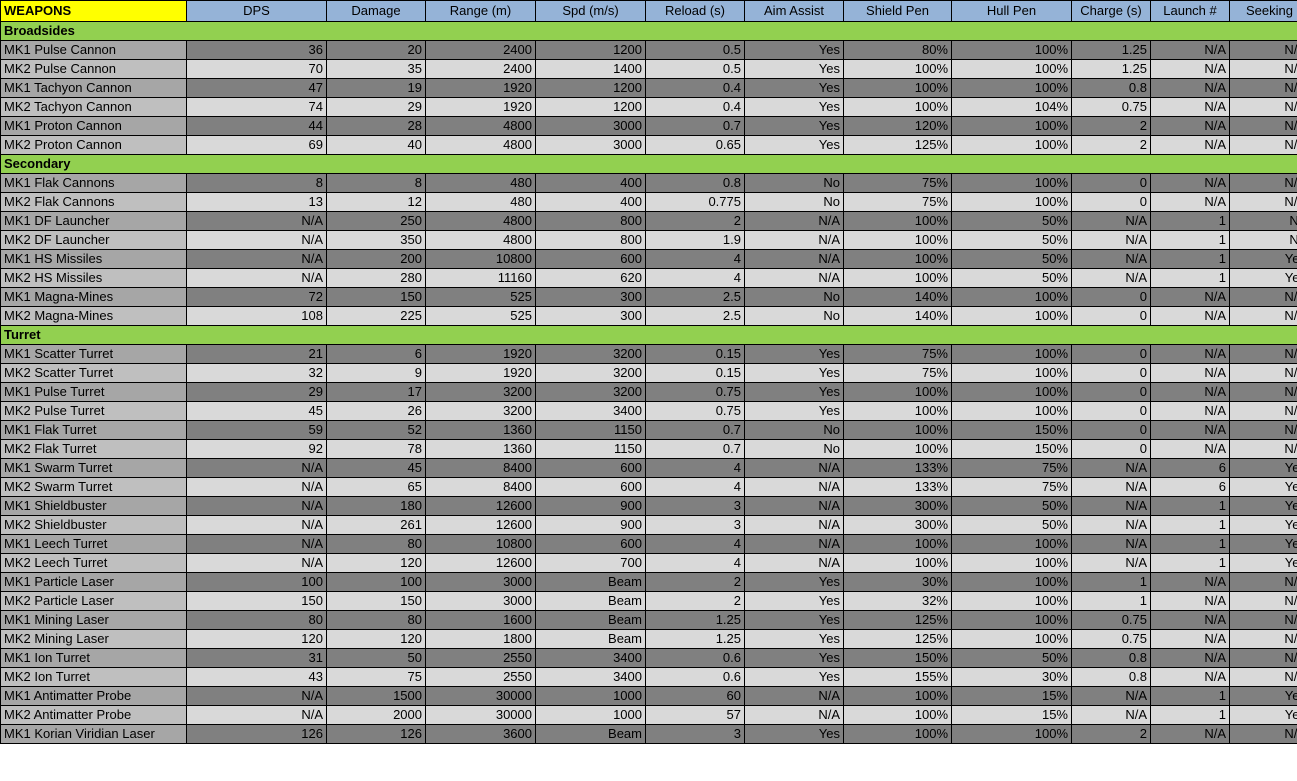 The height and width of the screenshot is (781, 1297). I want to click on cell-reload: 0.6, so click(695, 677).